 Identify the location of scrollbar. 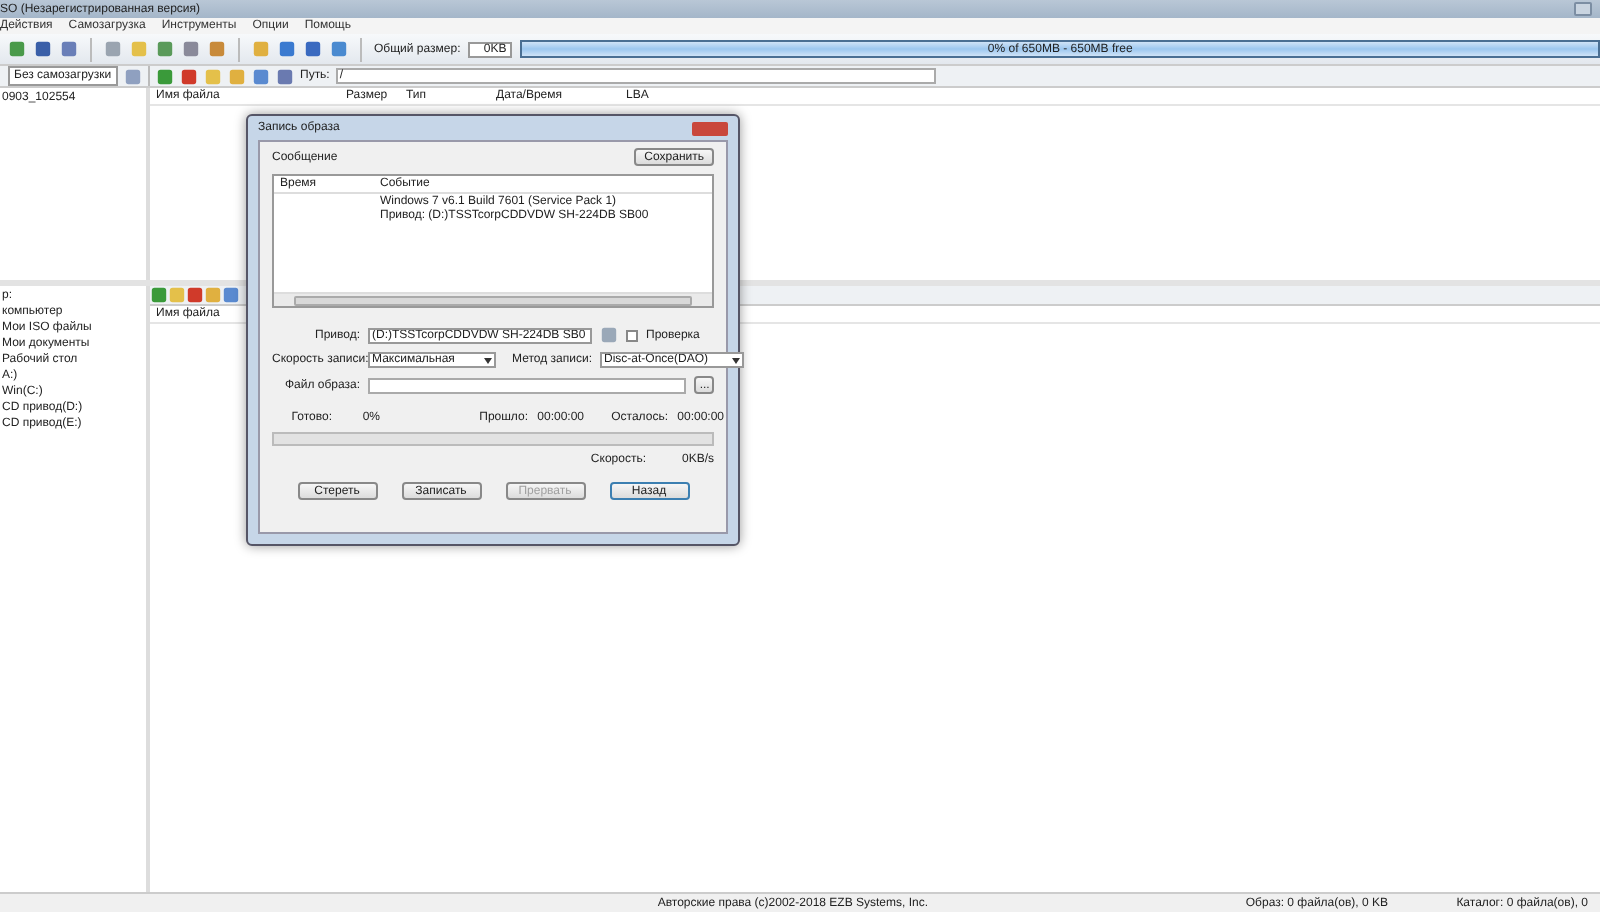
(493, 299).